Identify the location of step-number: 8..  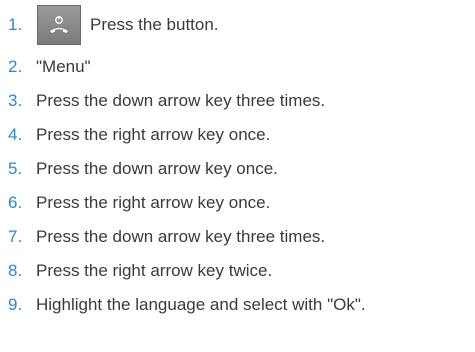
(15, 270).